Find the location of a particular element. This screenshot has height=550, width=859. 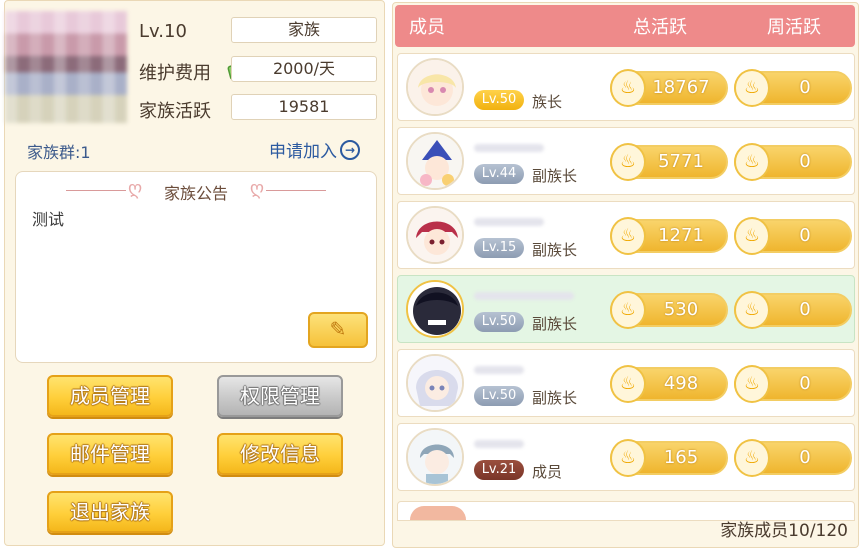

member-row: Lv.50 副族长 ♨ 498 ♨ 0 is located at coordinates (626, 383).